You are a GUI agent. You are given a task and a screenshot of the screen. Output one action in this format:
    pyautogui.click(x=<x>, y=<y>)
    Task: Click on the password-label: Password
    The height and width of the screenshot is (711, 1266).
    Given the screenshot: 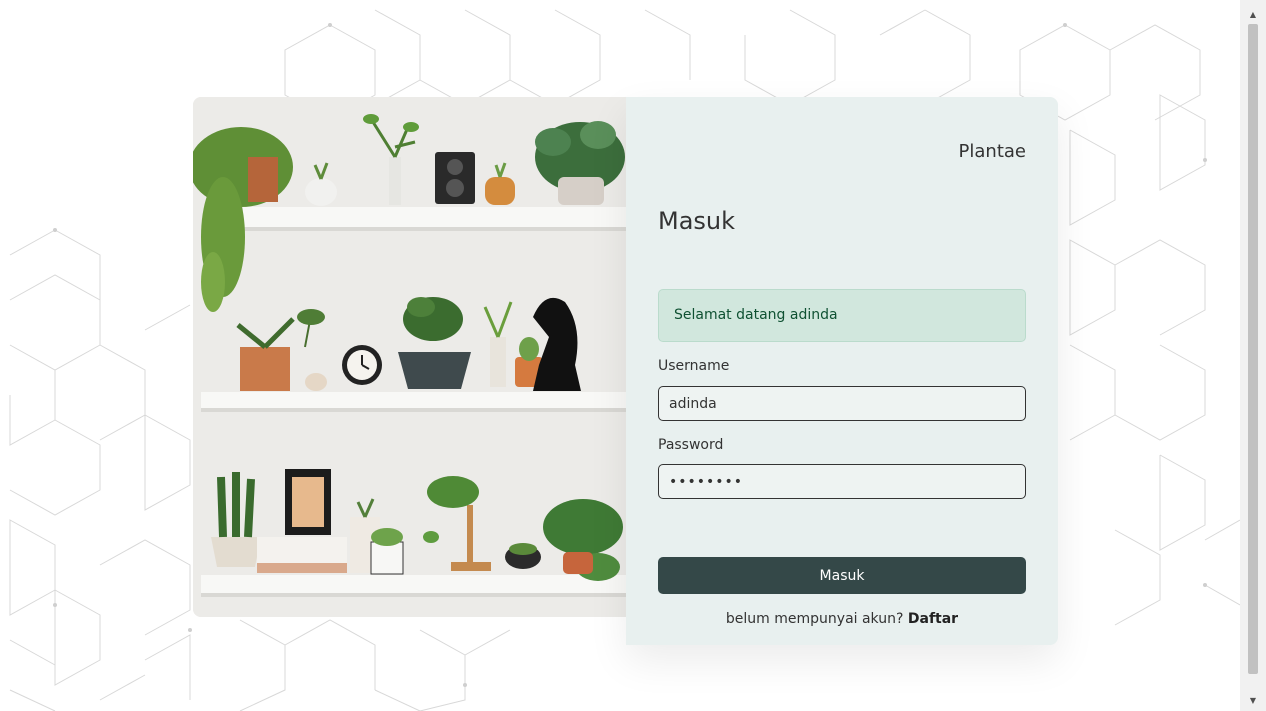 What is the action you would take?
    pyautogui.click(x=691, y=445)
    